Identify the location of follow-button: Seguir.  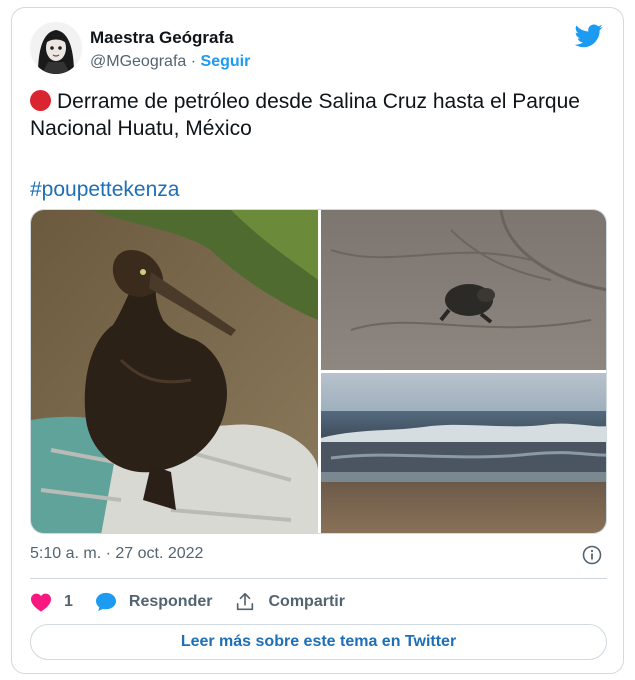
(226, 61).